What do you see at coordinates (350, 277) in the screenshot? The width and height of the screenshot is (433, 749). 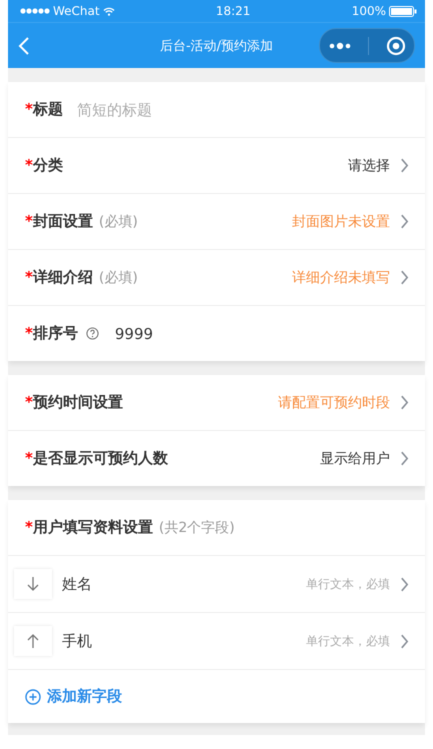 I see `select-value: 详细介绍未填写` at bounding box center [350, 277].